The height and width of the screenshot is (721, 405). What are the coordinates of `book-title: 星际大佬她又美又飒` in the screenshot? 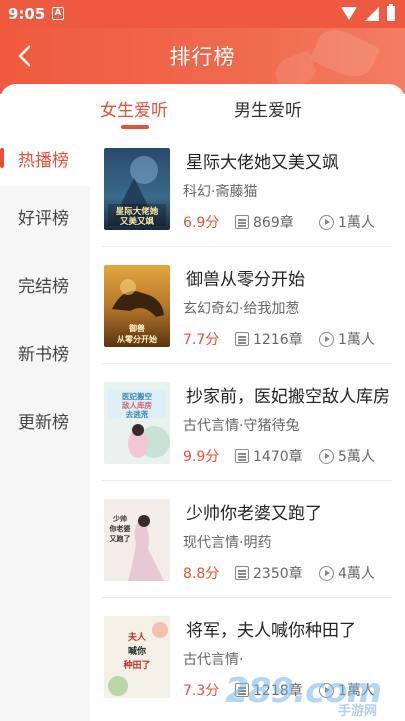 It's located at (262, 163).